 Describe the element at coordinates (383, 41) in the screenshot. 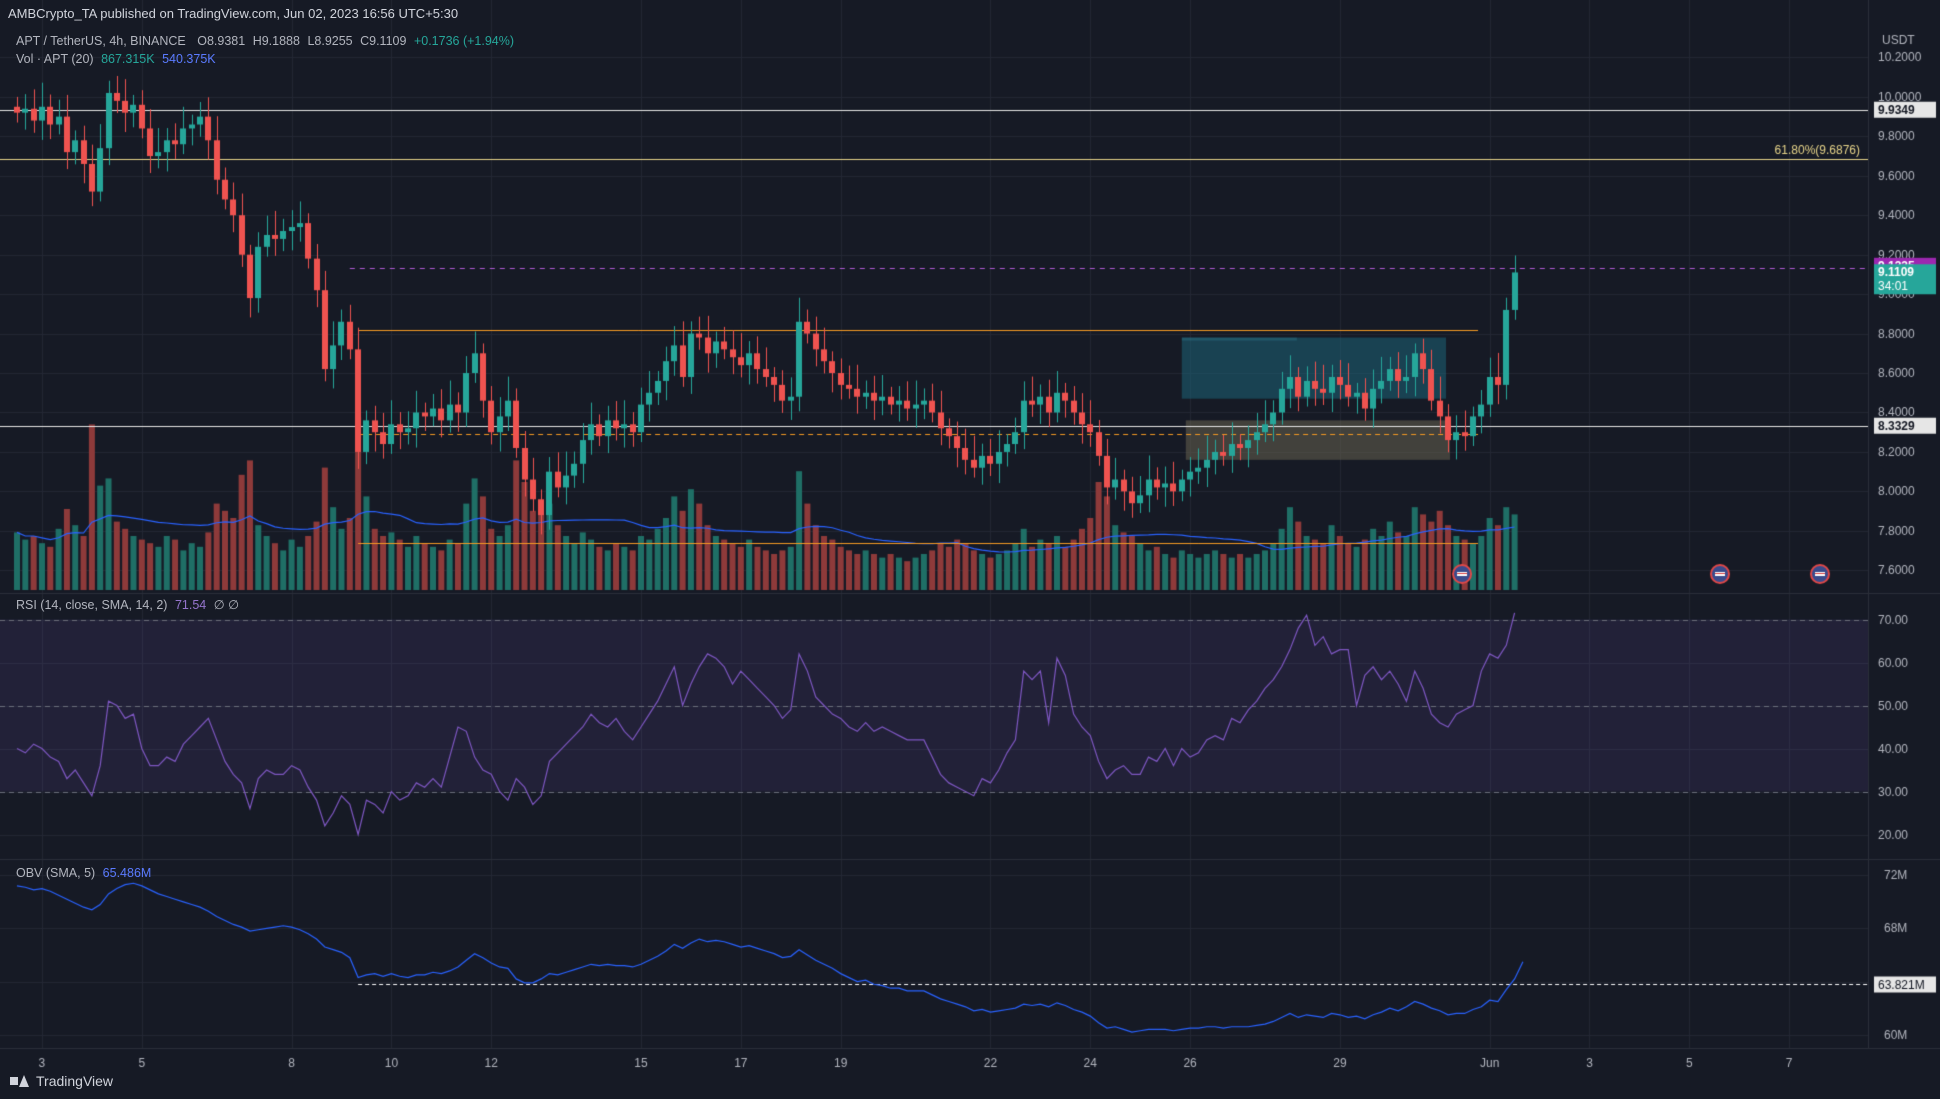

I see `ohlc-close: C9.1109` at that location.